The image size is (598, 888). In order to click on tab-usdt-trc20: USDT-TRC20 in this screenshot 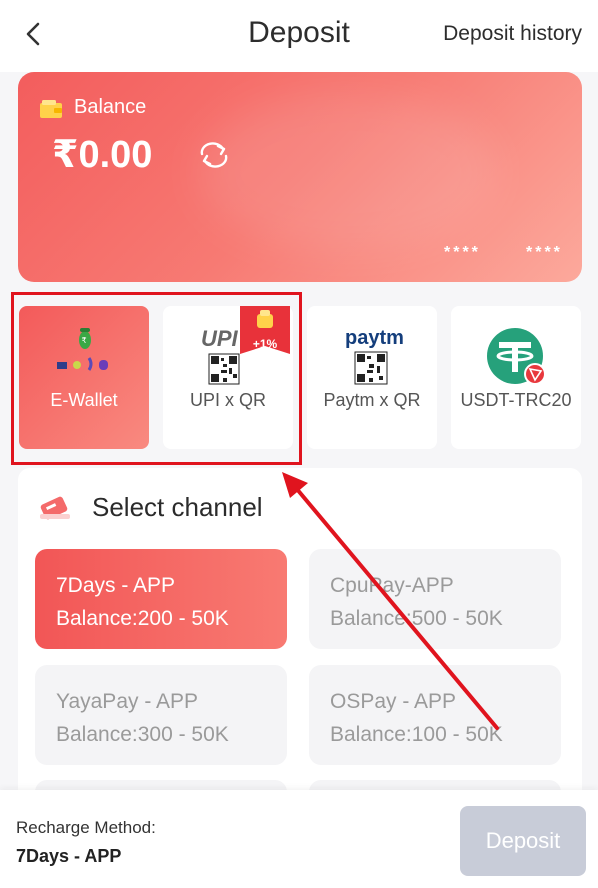, I will do `click(516, 377)`.